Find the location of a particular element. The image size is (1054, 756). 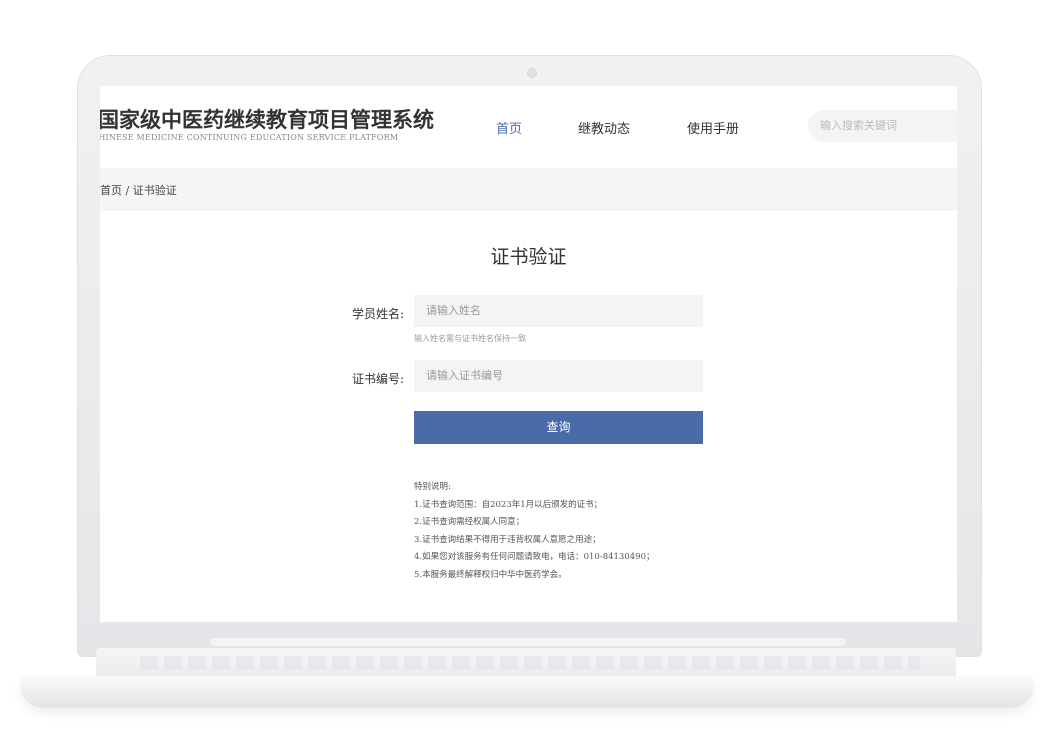

name-label: 学员姓名: is located at coordinates (377, 314).